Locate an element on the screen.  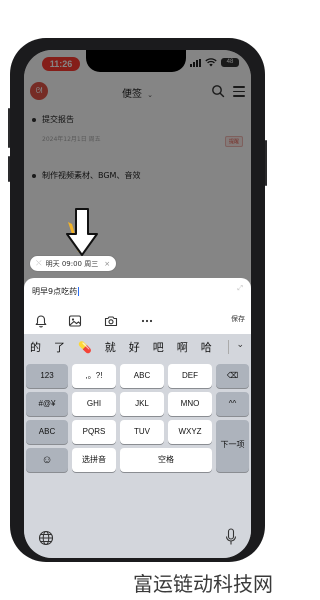
key-pqrs: PQRS is located at coordinates (94, 432).